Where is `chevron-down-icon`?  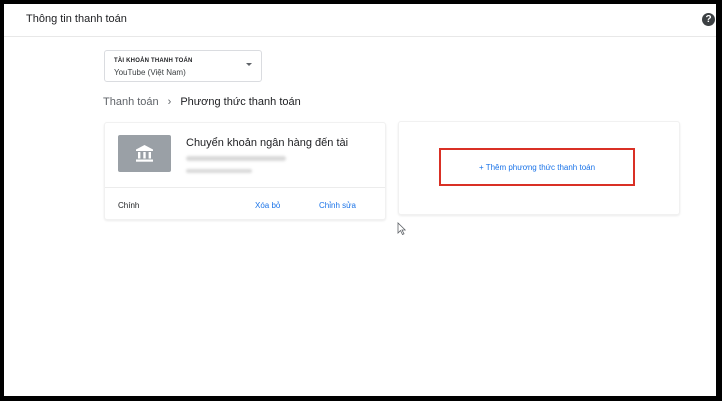
chevron-down-icon is located at coordinates (249, 64).